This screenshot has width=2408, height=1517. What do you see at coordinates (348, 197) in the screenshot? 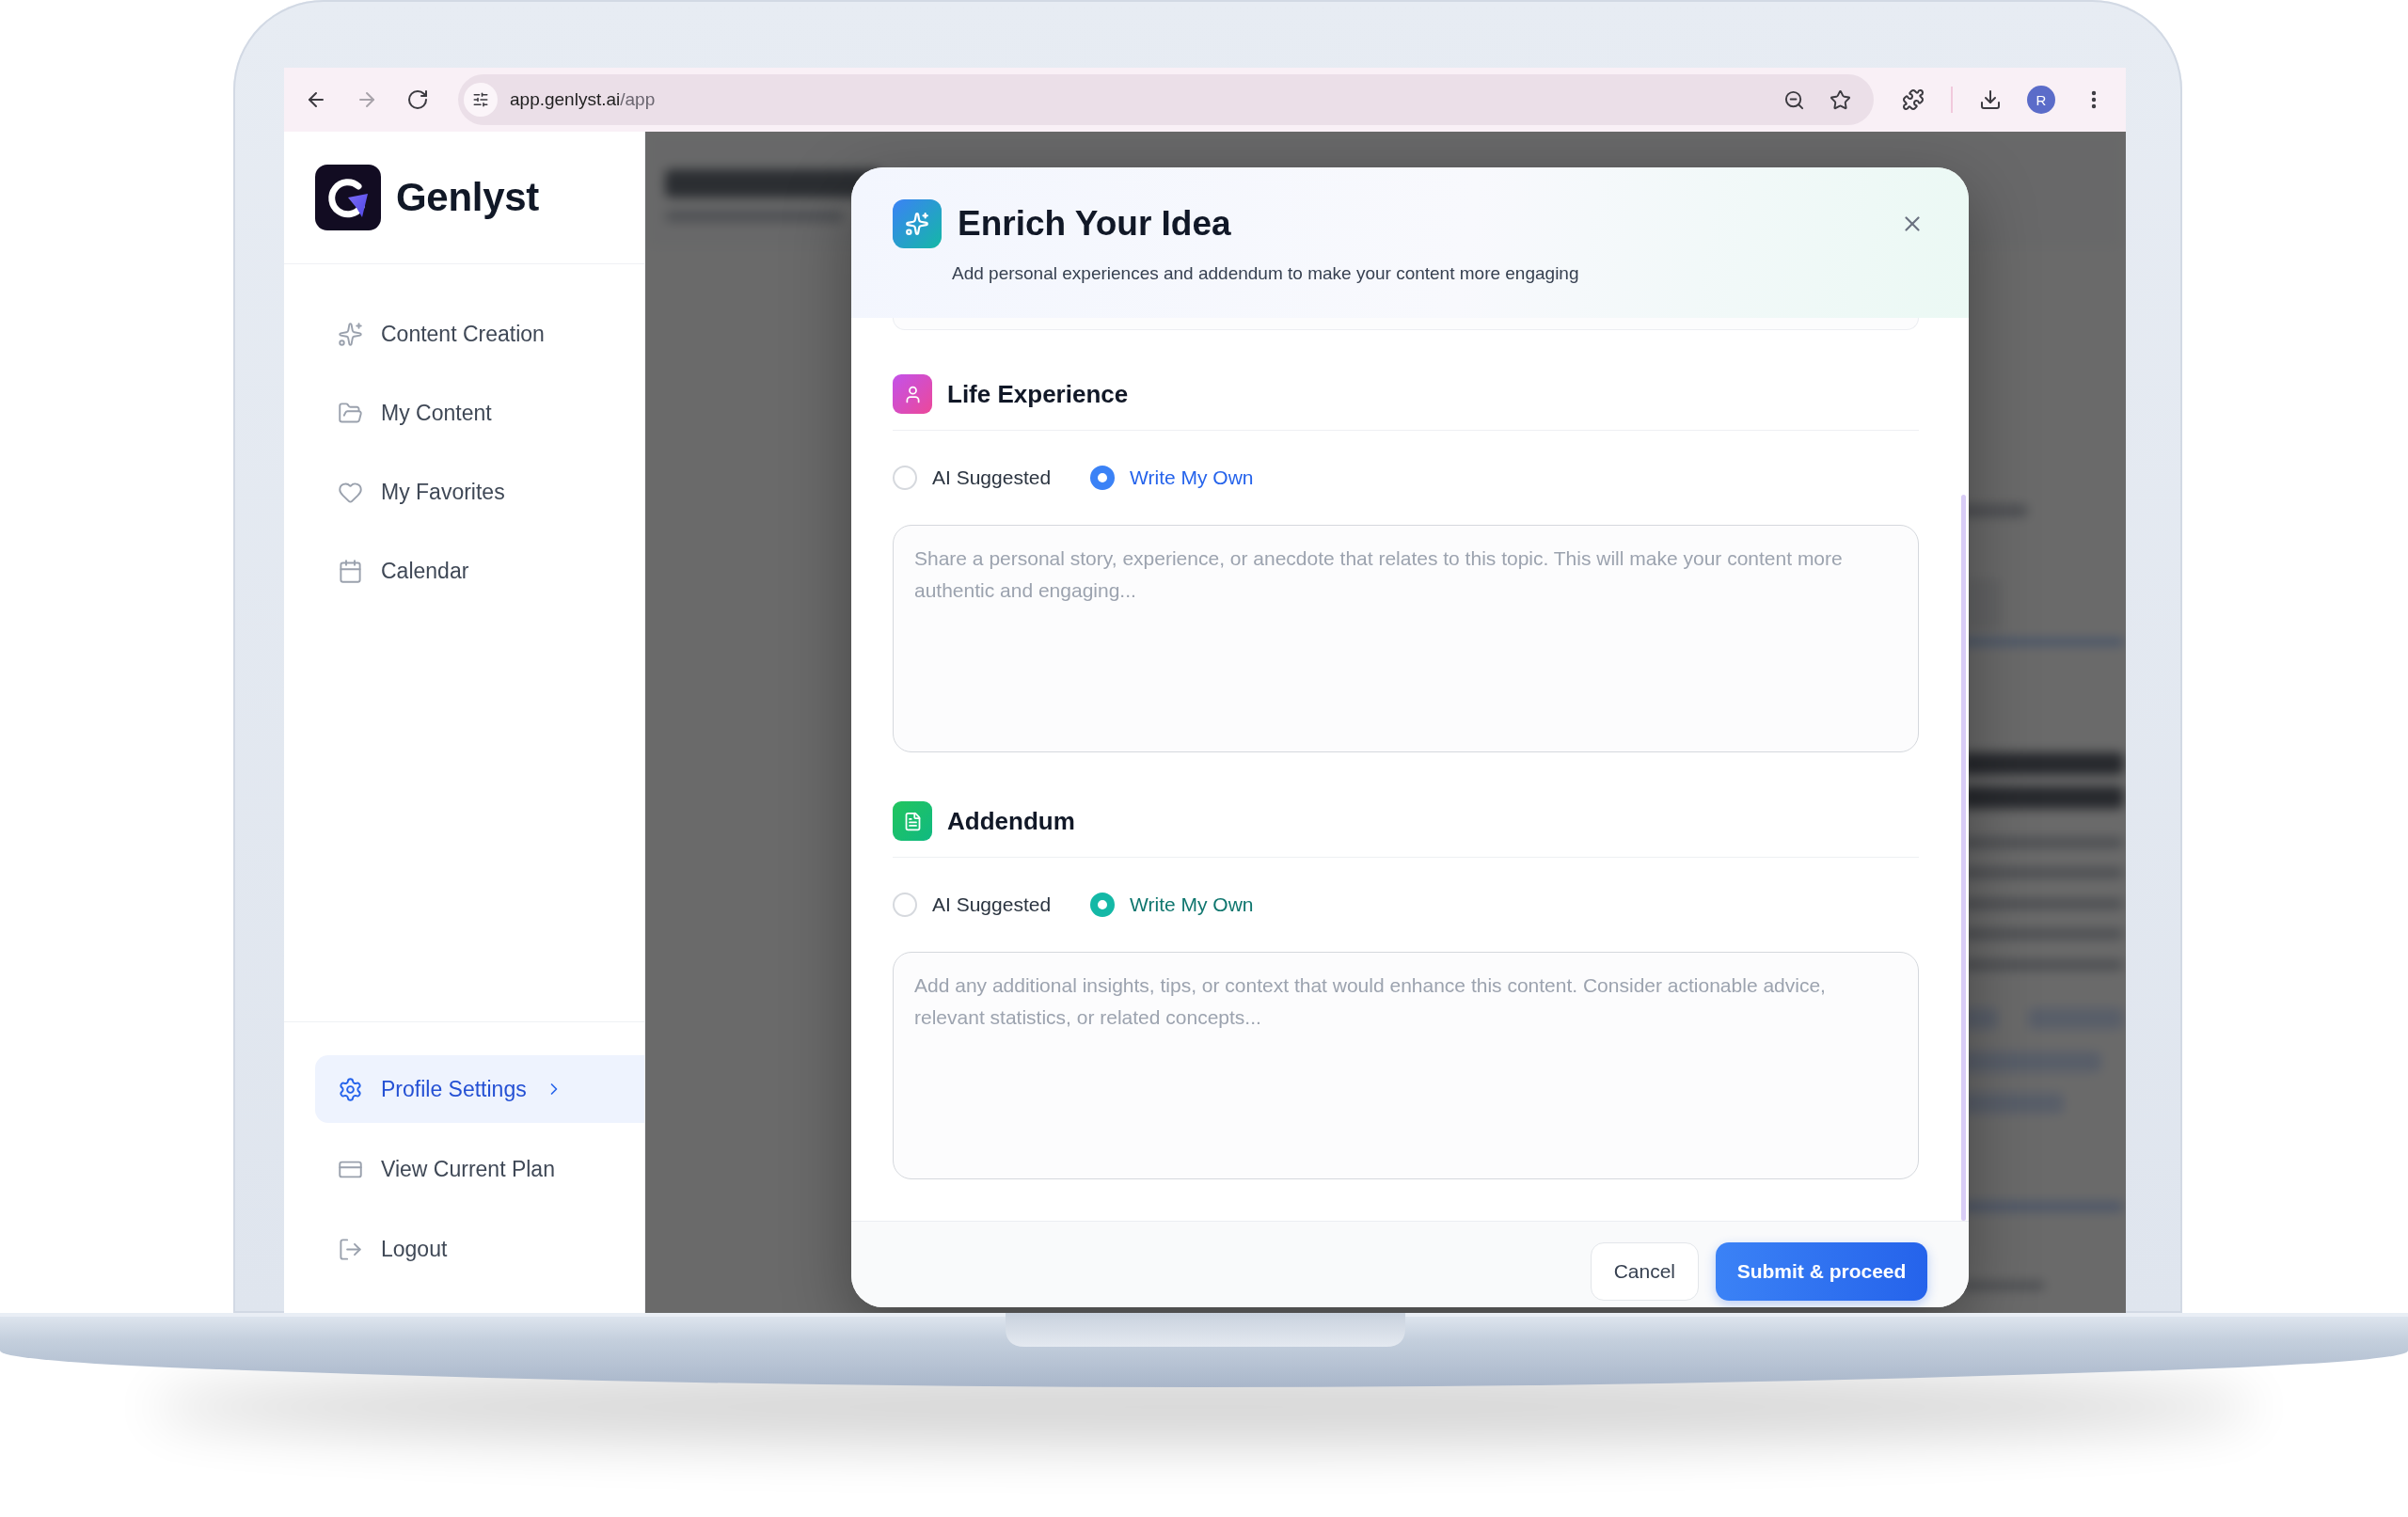
I see `logo-icon` at bounding box center [348, 197].